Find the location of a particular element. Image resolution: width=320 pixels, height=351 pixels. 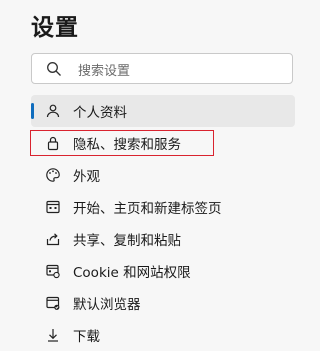

sidebar-item-start-page: 开始、主页和新建标签页 is located at coordinates (163, 207).